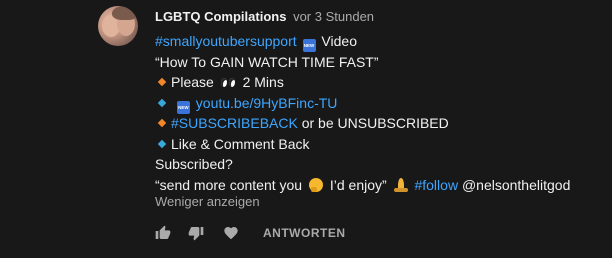  What do you see at coordinates (380, 41) in the screenshot?
I see `comment-line-1: #smallyoutubersupport NEW Video` at bounding box center [380, 41].